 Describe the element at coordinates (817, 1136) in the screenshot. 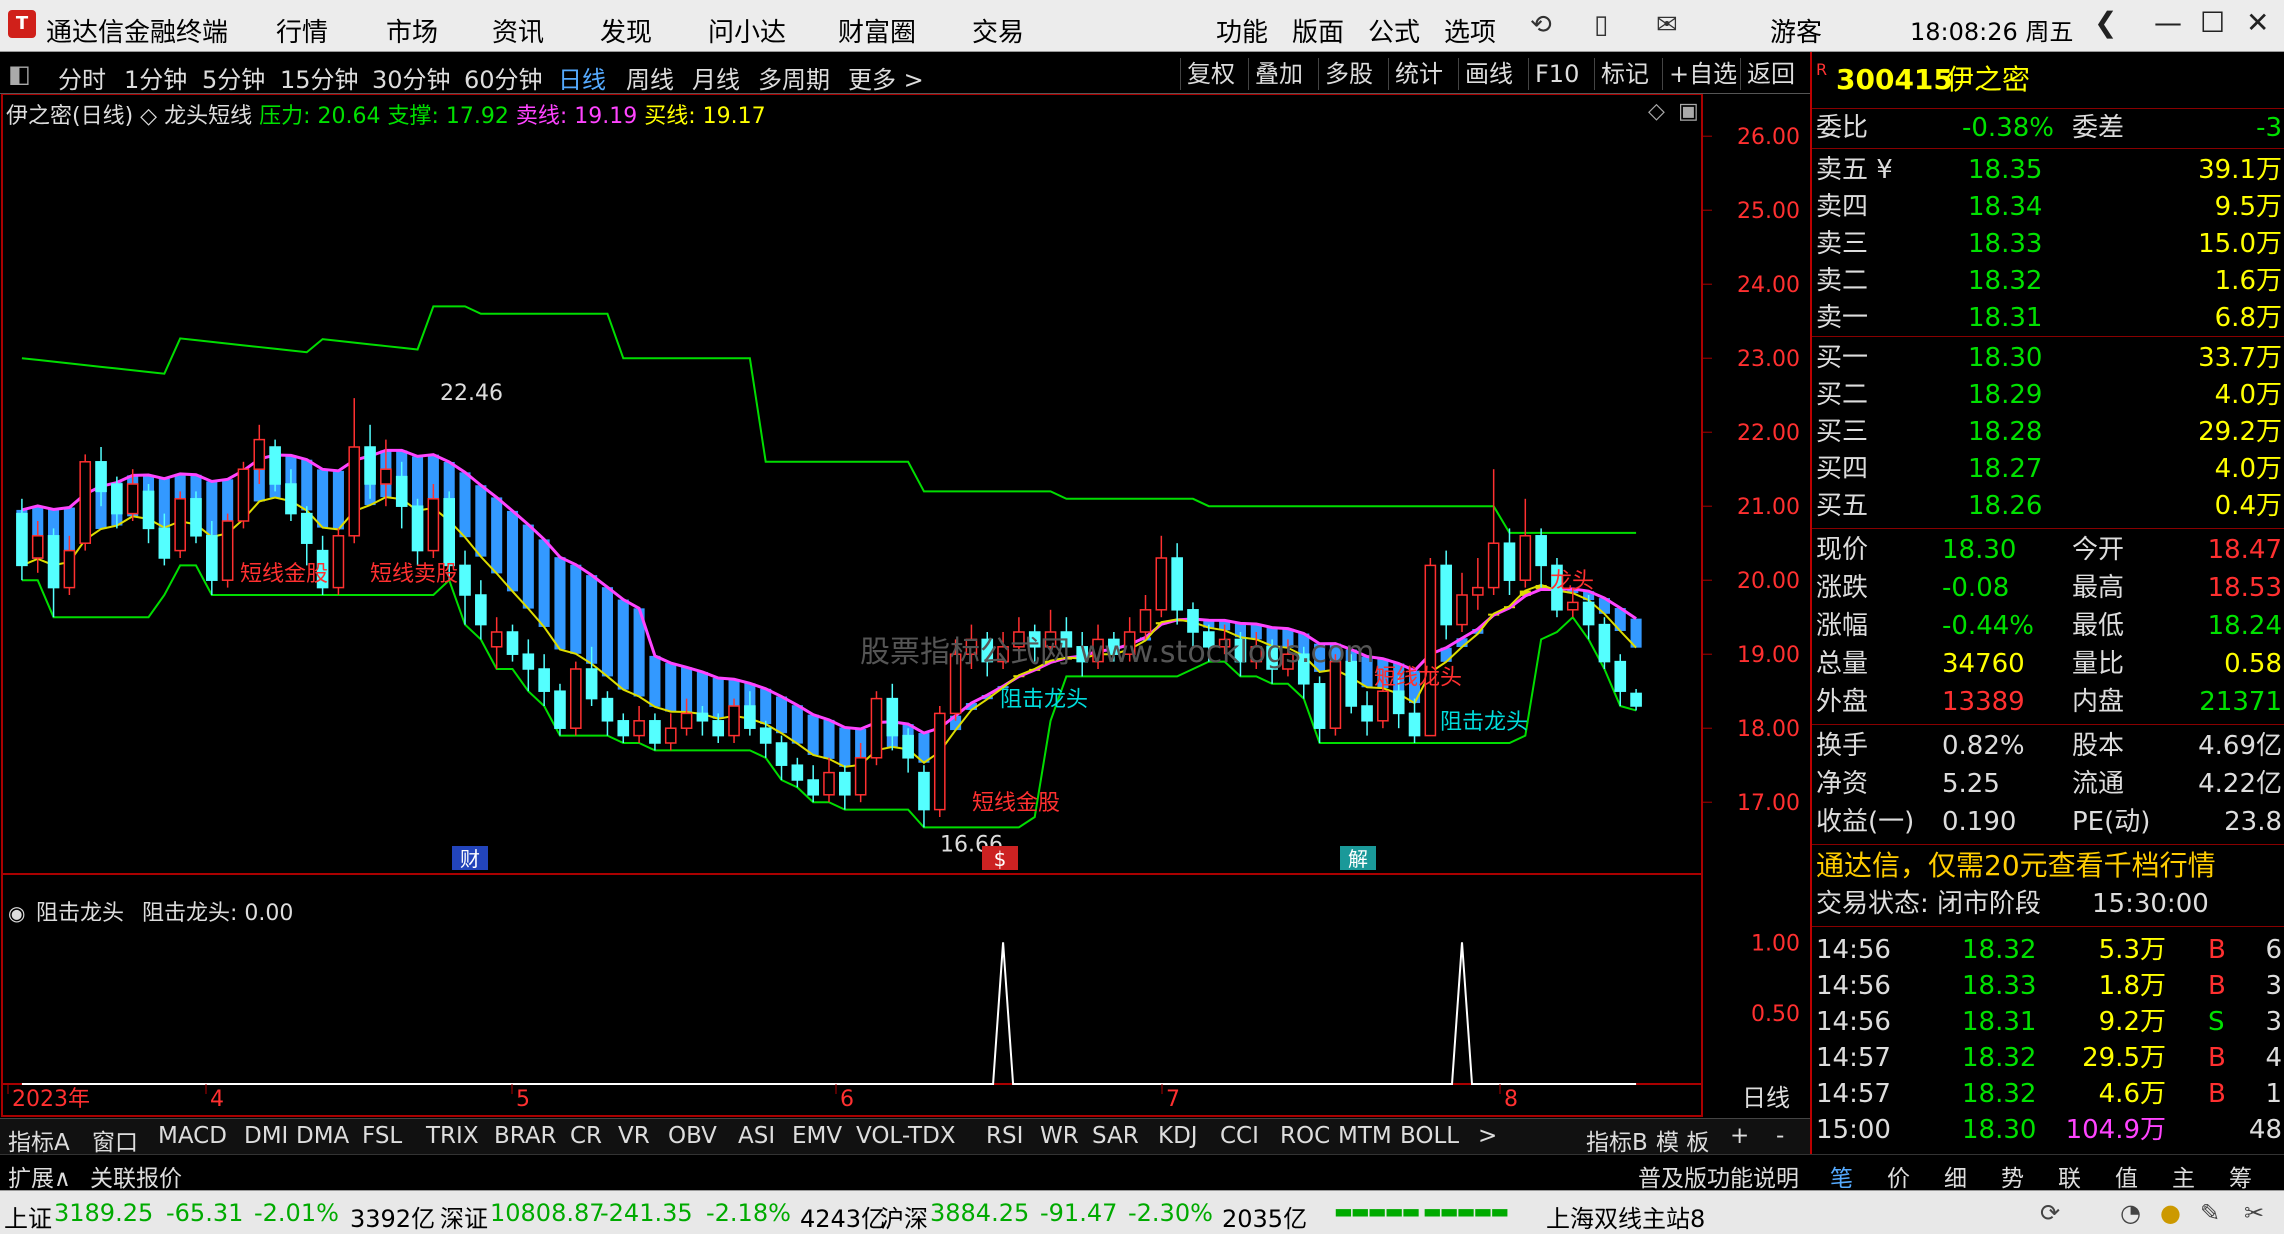

I see `indicator-tab: EMV` at that location.